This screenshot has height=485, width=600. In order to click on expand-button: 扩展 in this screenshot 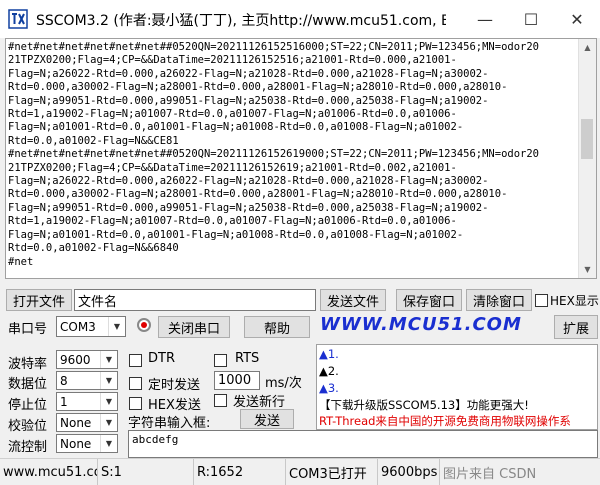, I will do `click(576, 327)`.